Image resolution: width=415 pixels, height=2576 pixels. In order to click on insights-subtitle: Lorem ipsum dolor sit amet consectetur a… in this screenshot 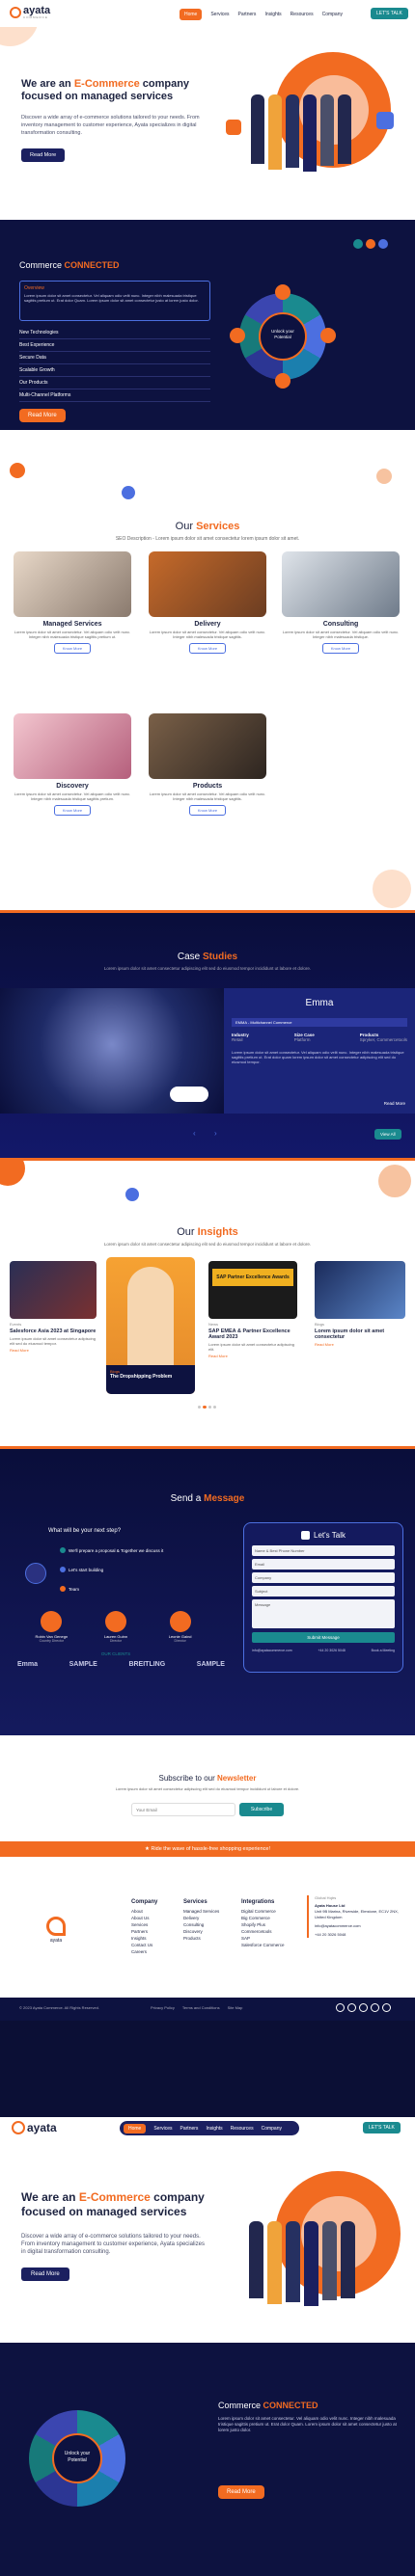, I will do `click(207, 1244)`.